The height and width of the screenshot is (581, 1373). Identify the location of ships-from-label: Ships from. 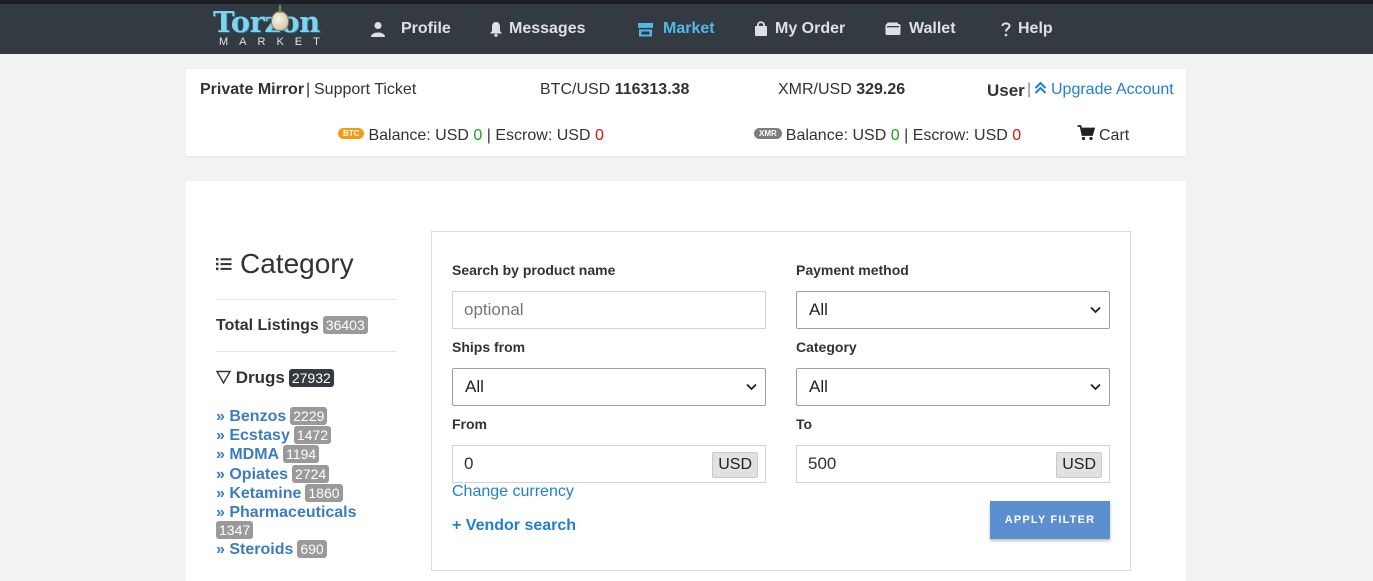
(489, 347).